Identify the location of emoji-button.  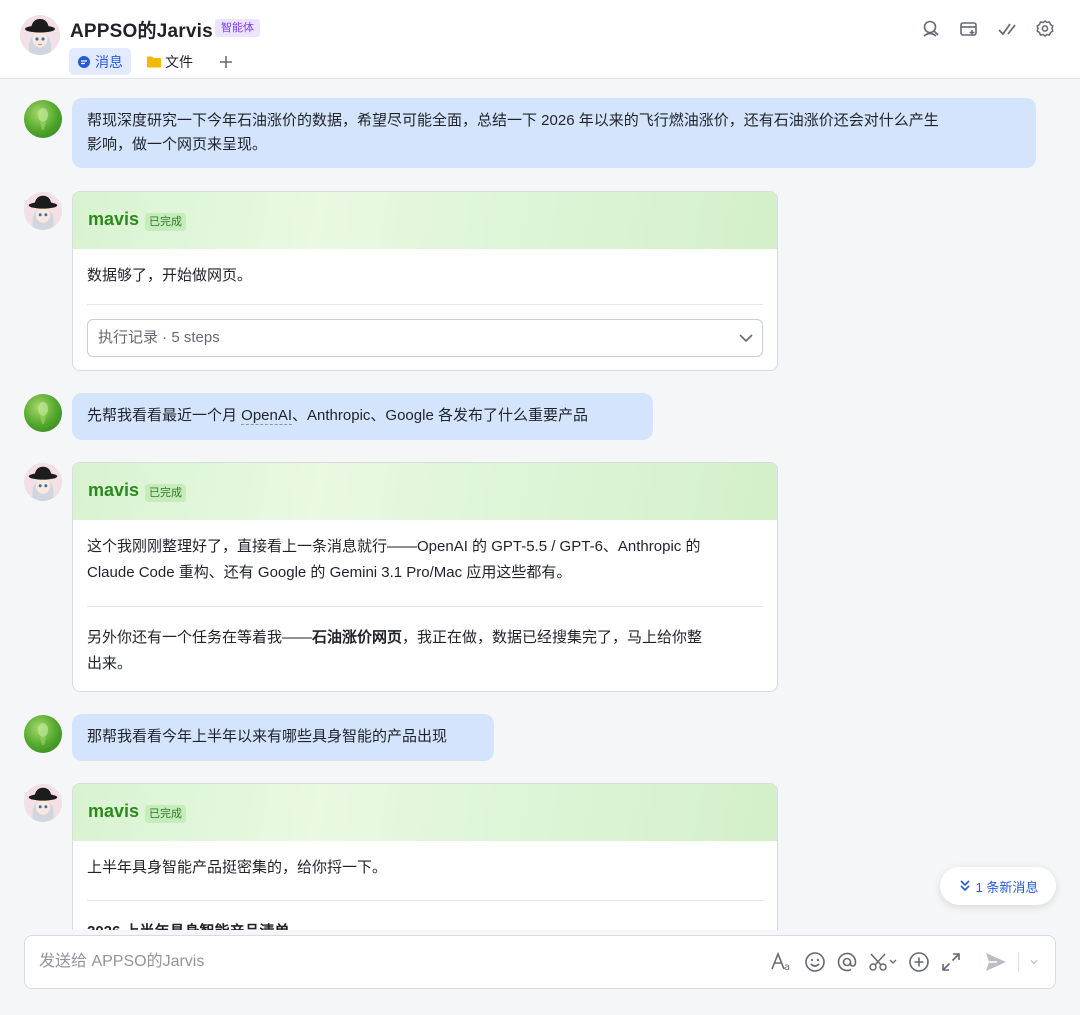
(815, 962).